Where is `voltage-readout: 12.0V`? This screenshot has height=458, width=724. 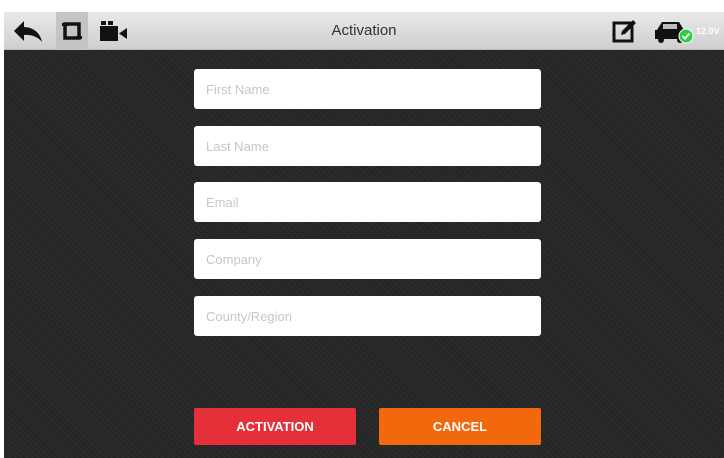 voltage-readout: 12.0V is located at coordinates (708, 31).